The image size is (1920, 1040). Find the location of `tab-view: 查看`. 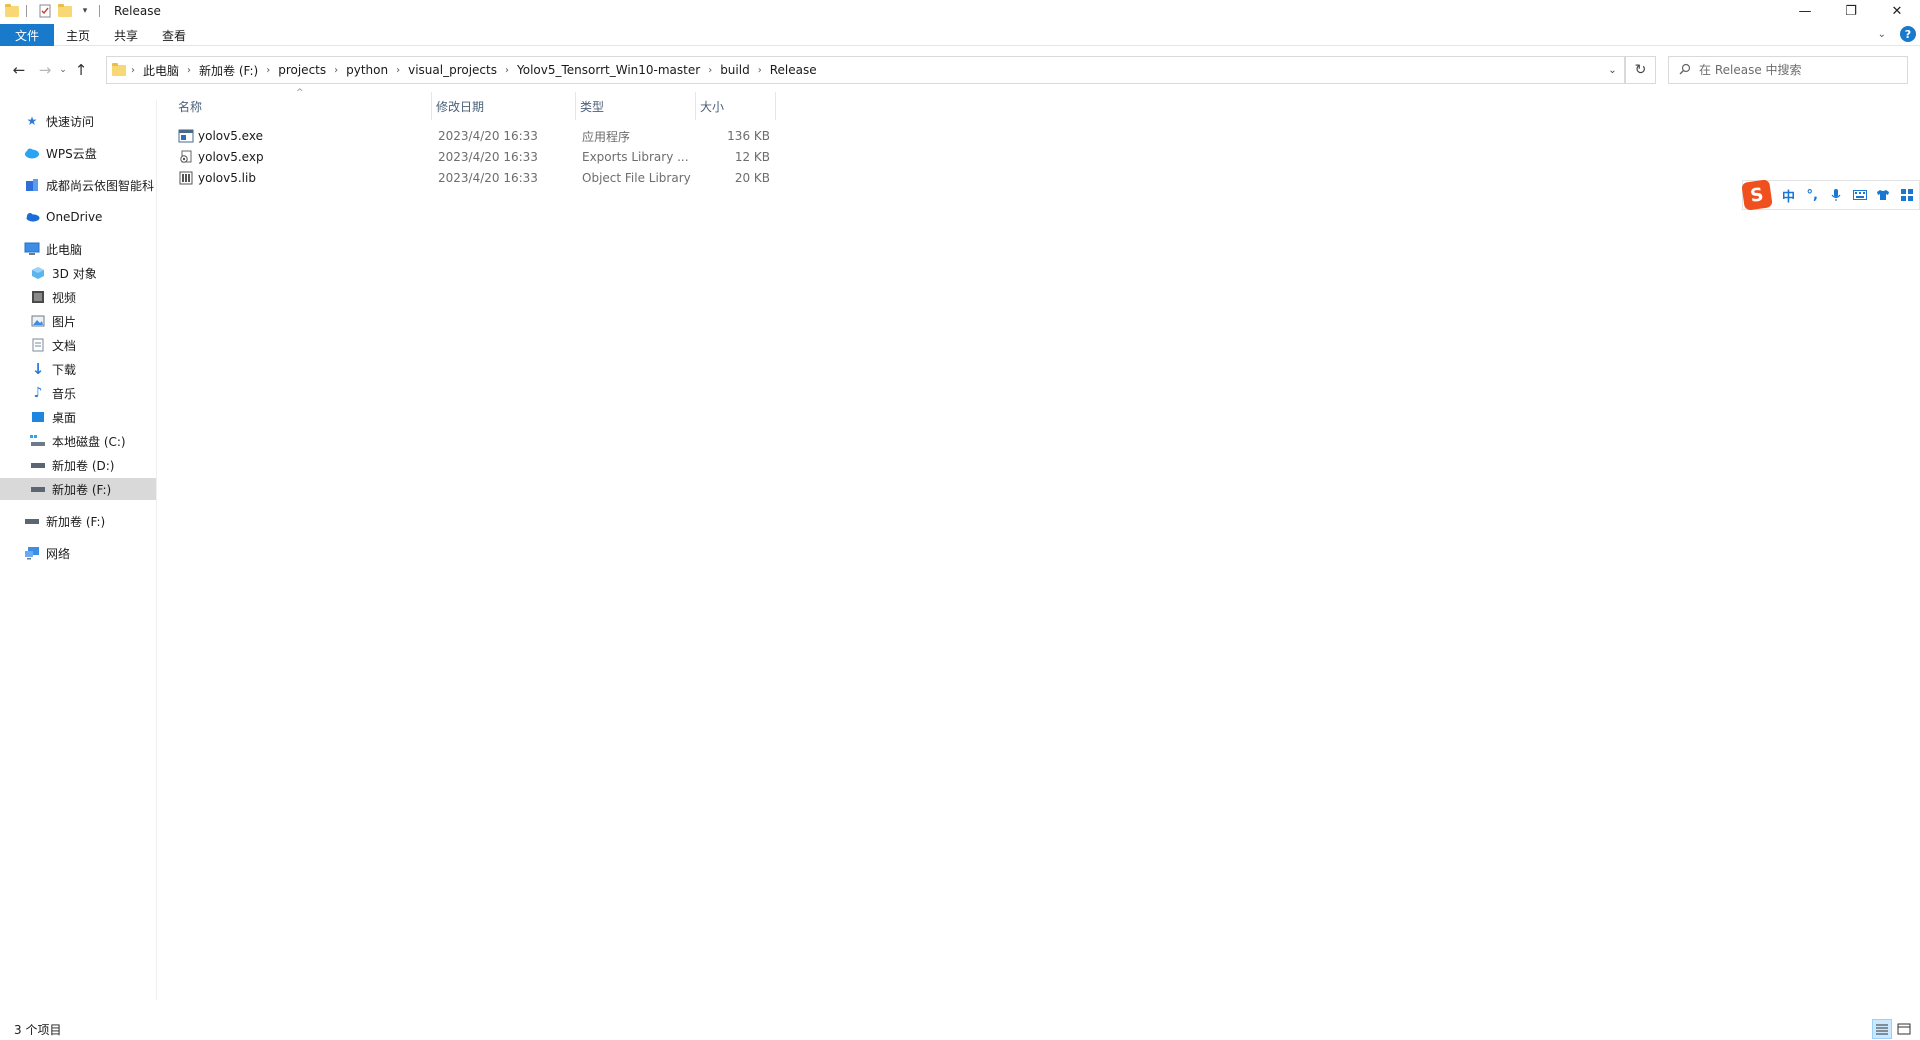

tab-view: 查看 is located at coordinates (174, 35).